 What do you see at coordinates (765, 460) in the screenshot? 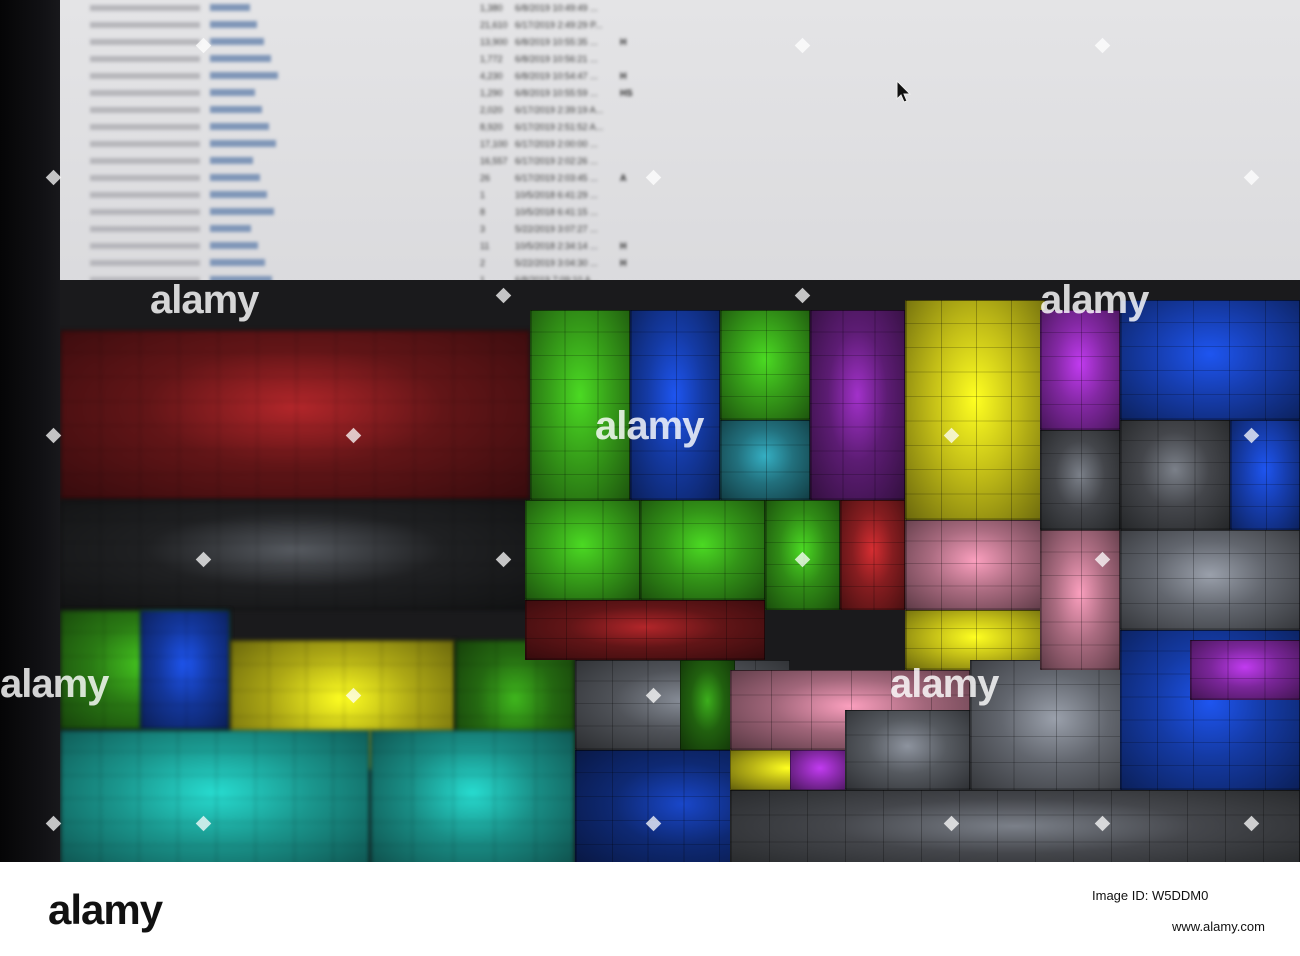
I see `treemap-tile-cyan` at bounding box center [765, 460].